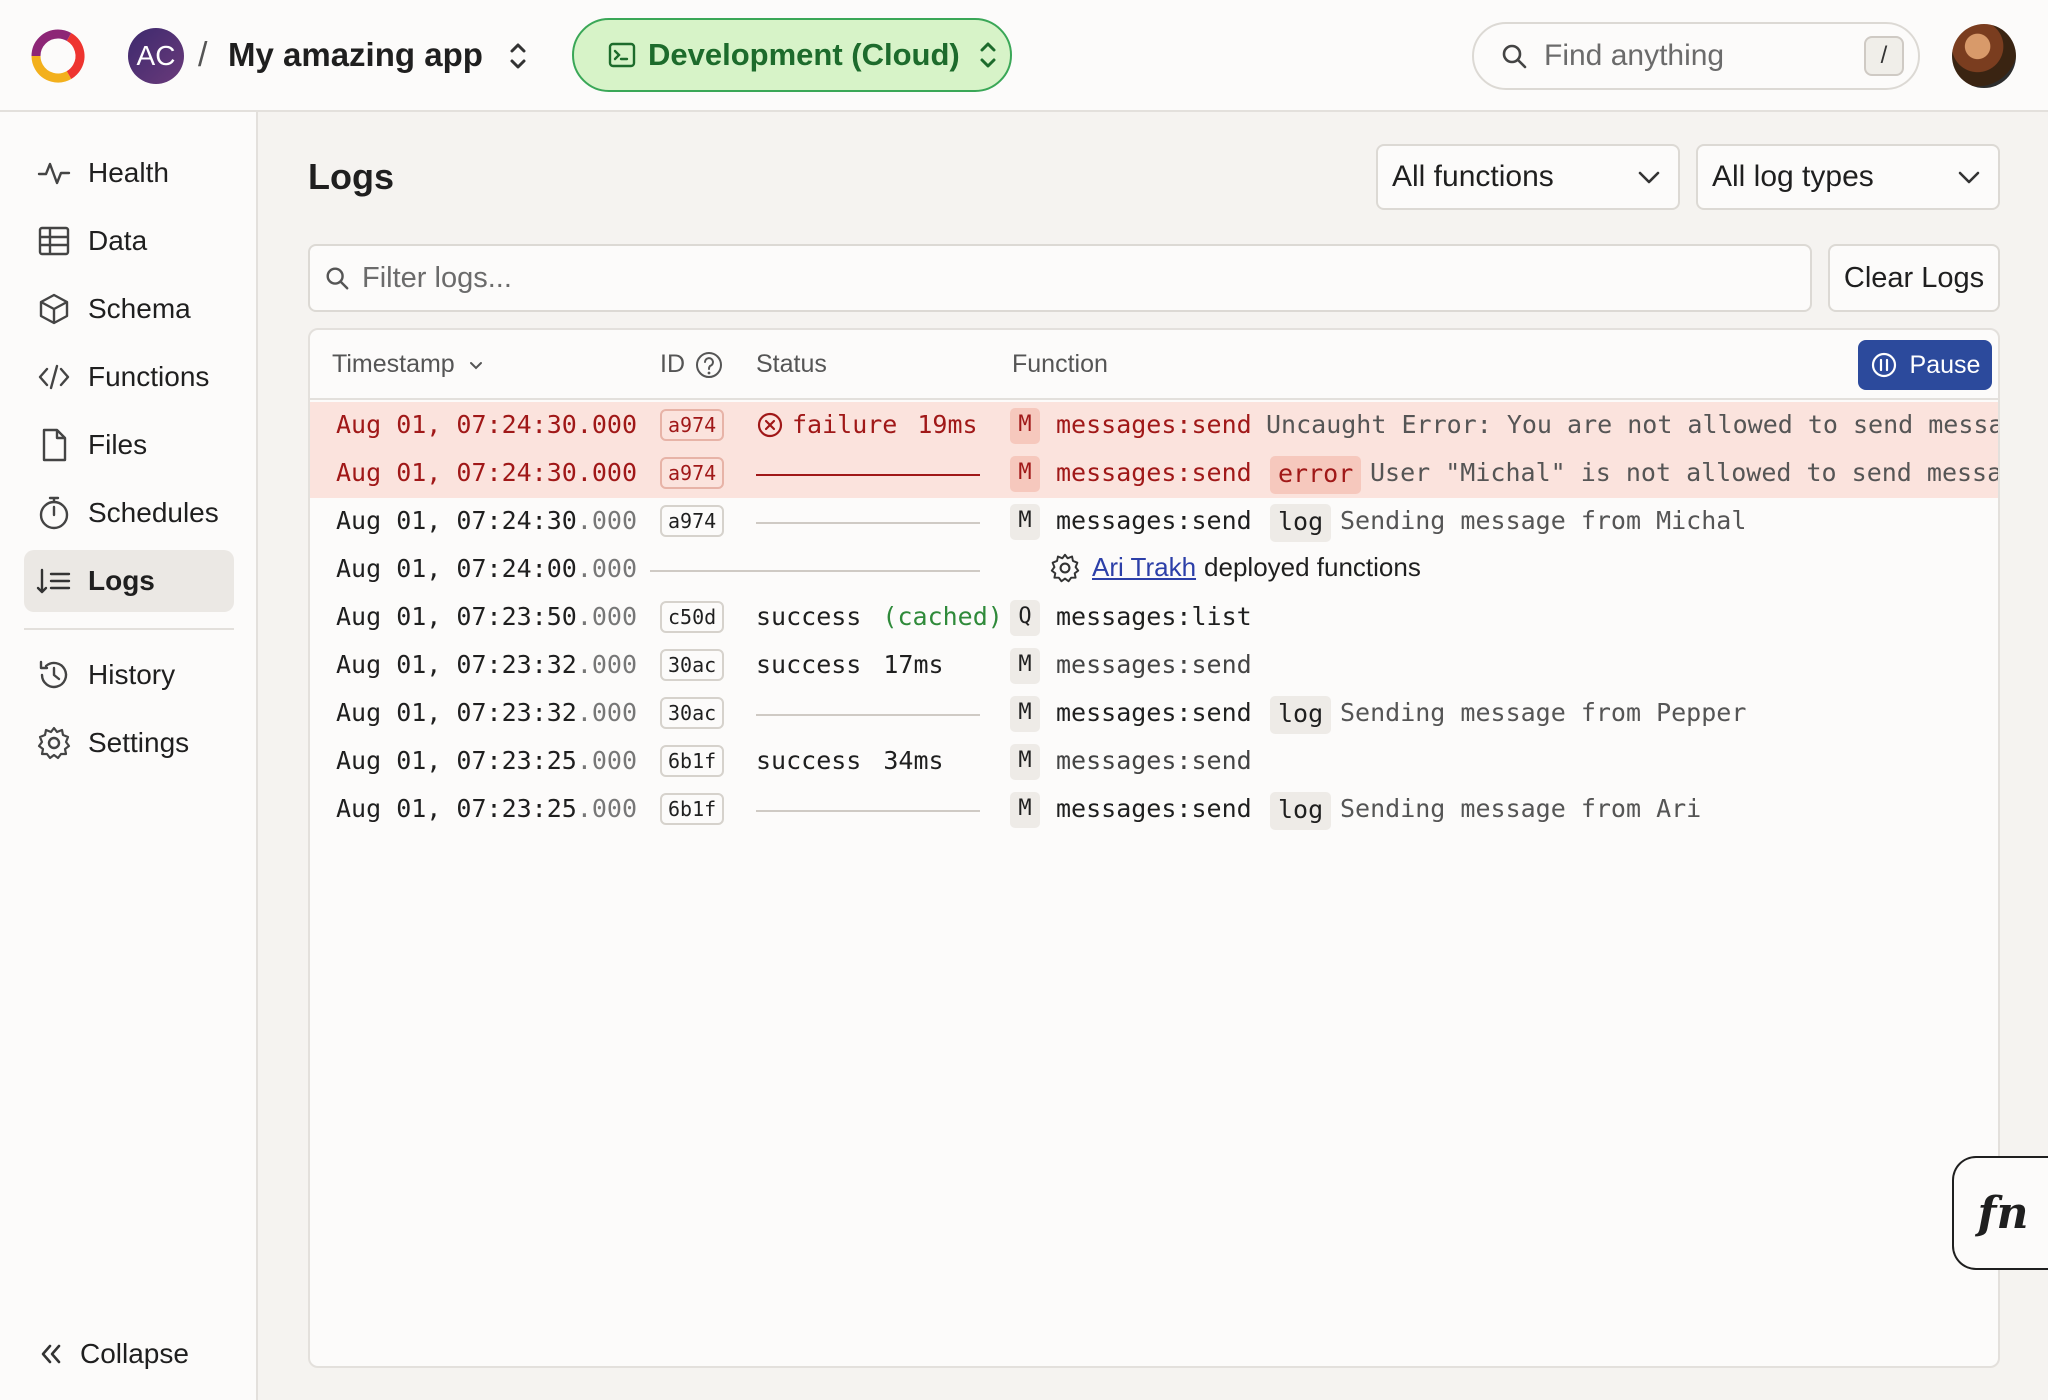 Image resolution: width=2048 pixels, height=1400 pixels. What do you see at coordinates (487, 616) in the screenshot?
I see `log-timestamp: Aug 01, 07:23:50.000` at bounding box center [487, 616].